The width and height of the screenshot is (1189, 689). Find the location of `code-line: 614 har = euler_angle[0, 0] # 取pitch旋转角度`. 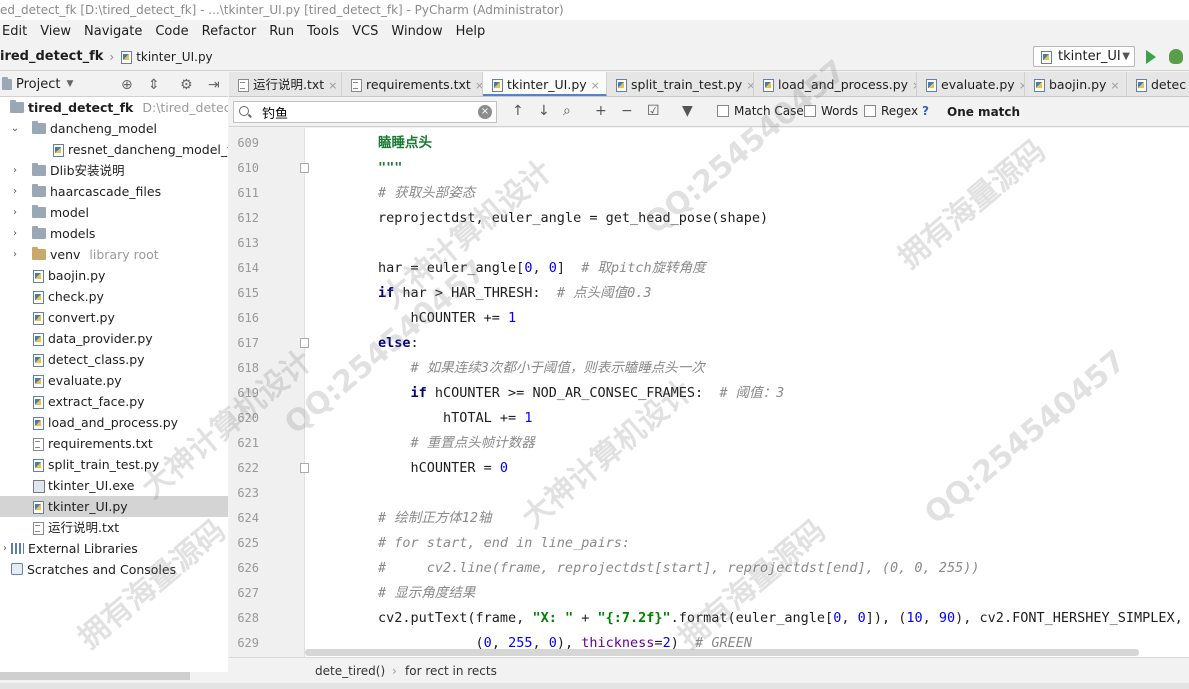

code-line: 614 har = euler_angle[0, 0] # 取pitch旋转角度 is located at coordinates (709, 268).